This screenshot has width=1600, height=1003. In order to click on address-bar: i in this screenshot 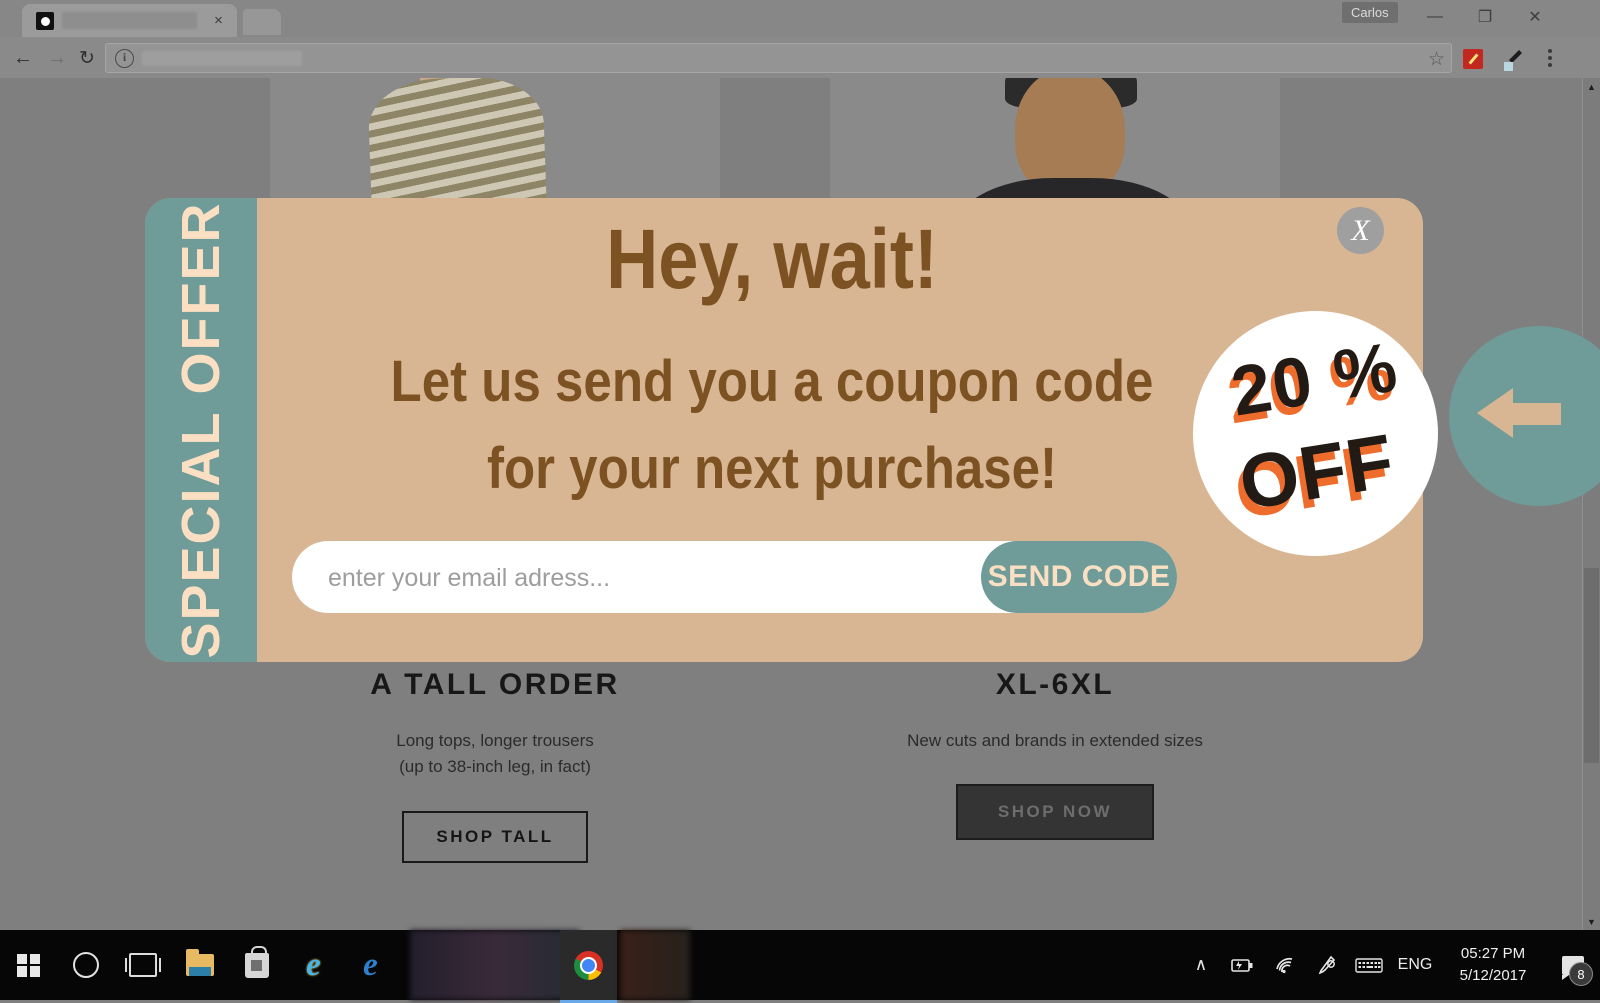, I will do `click(778, 58)`.